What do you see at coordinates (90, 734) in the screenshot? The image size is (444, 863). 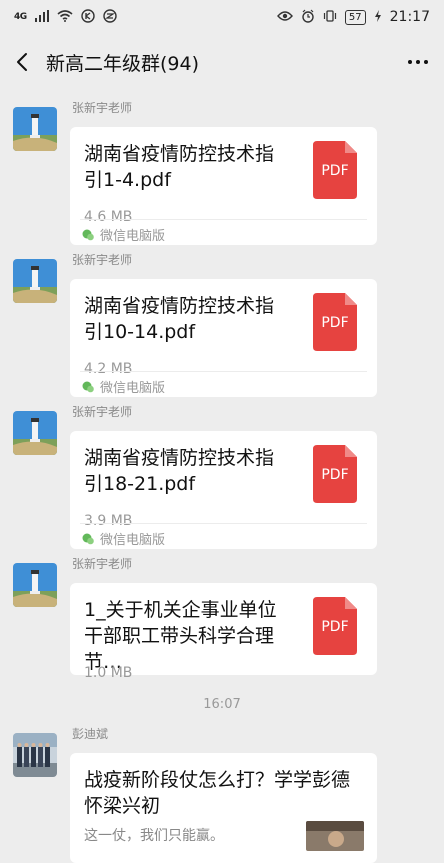 I see `sender-name: 彭迪斌` at bounding box center [90, 734].